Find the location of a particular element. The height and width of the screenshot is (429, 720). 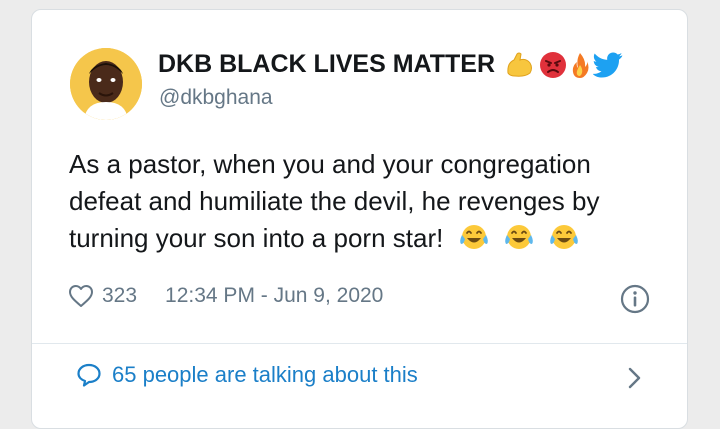

chevron-right-icon is located at coordinates (634, 378).